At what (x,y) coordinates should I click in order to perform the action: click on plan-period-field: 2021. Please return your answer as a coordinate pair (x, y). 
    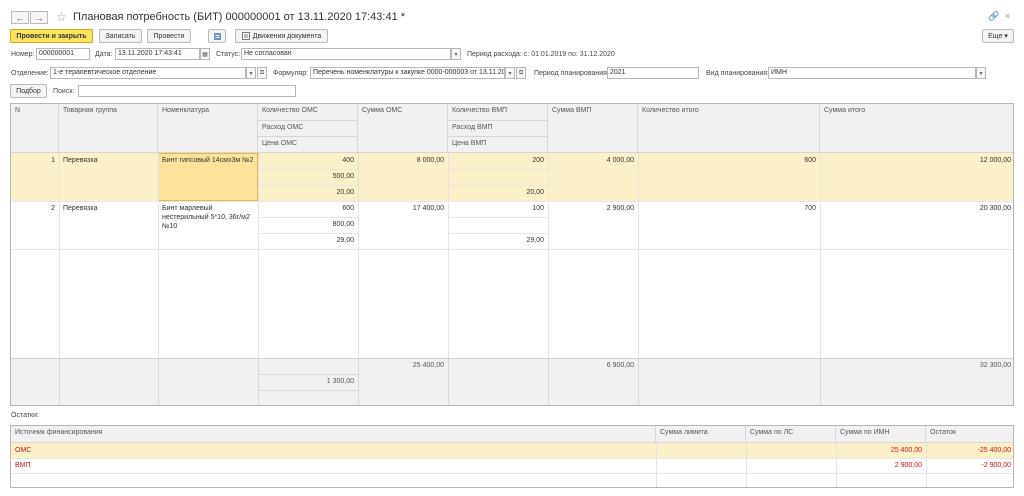
    Looking at the image, I should click on (653, 73).